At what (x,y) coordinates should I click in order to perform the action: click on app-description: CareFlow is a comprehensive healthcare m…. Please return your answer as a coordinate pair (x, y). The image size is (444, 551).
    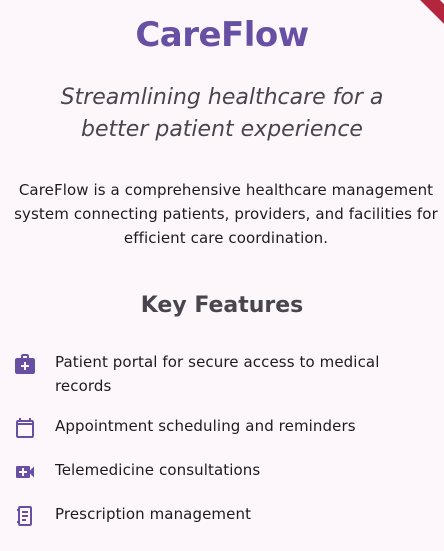
    Looking at the image, I should click on (226, 214).